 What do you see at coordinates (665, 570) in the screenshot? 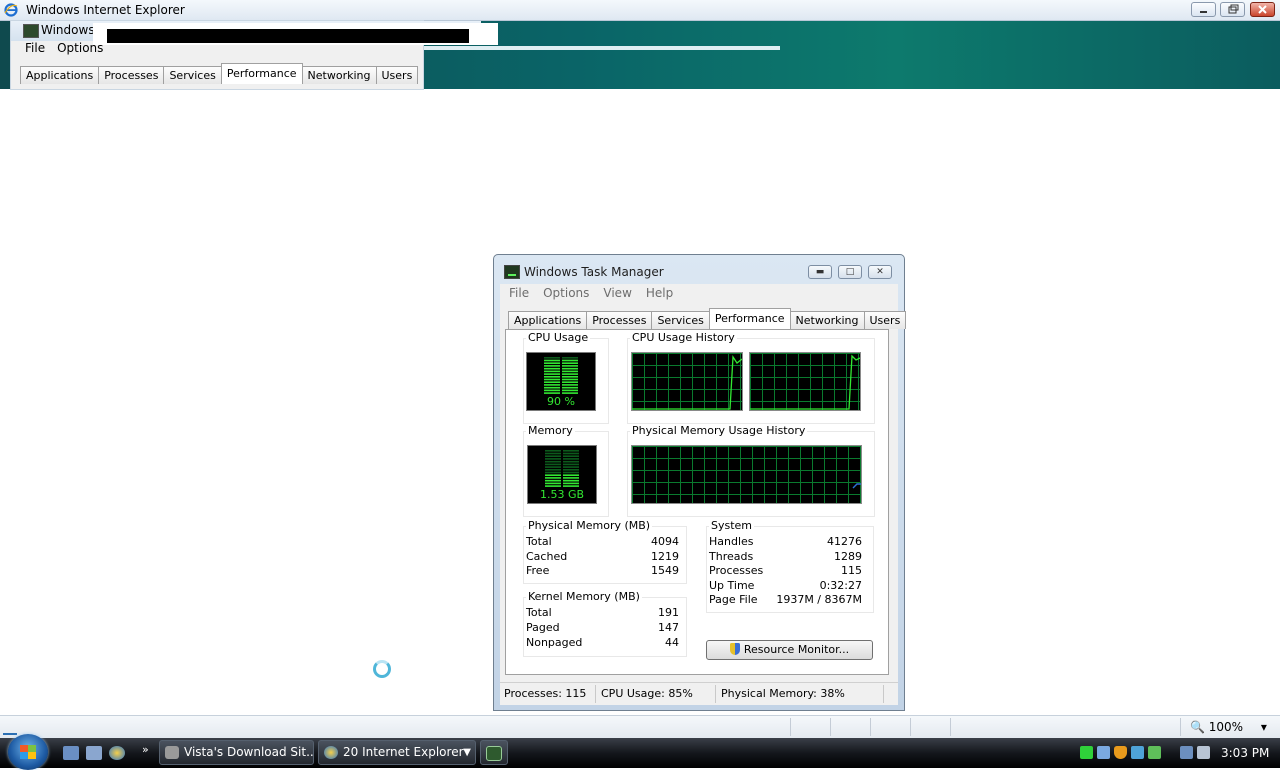
I see `stat-value: 1549` at bounding box center [665, 570].